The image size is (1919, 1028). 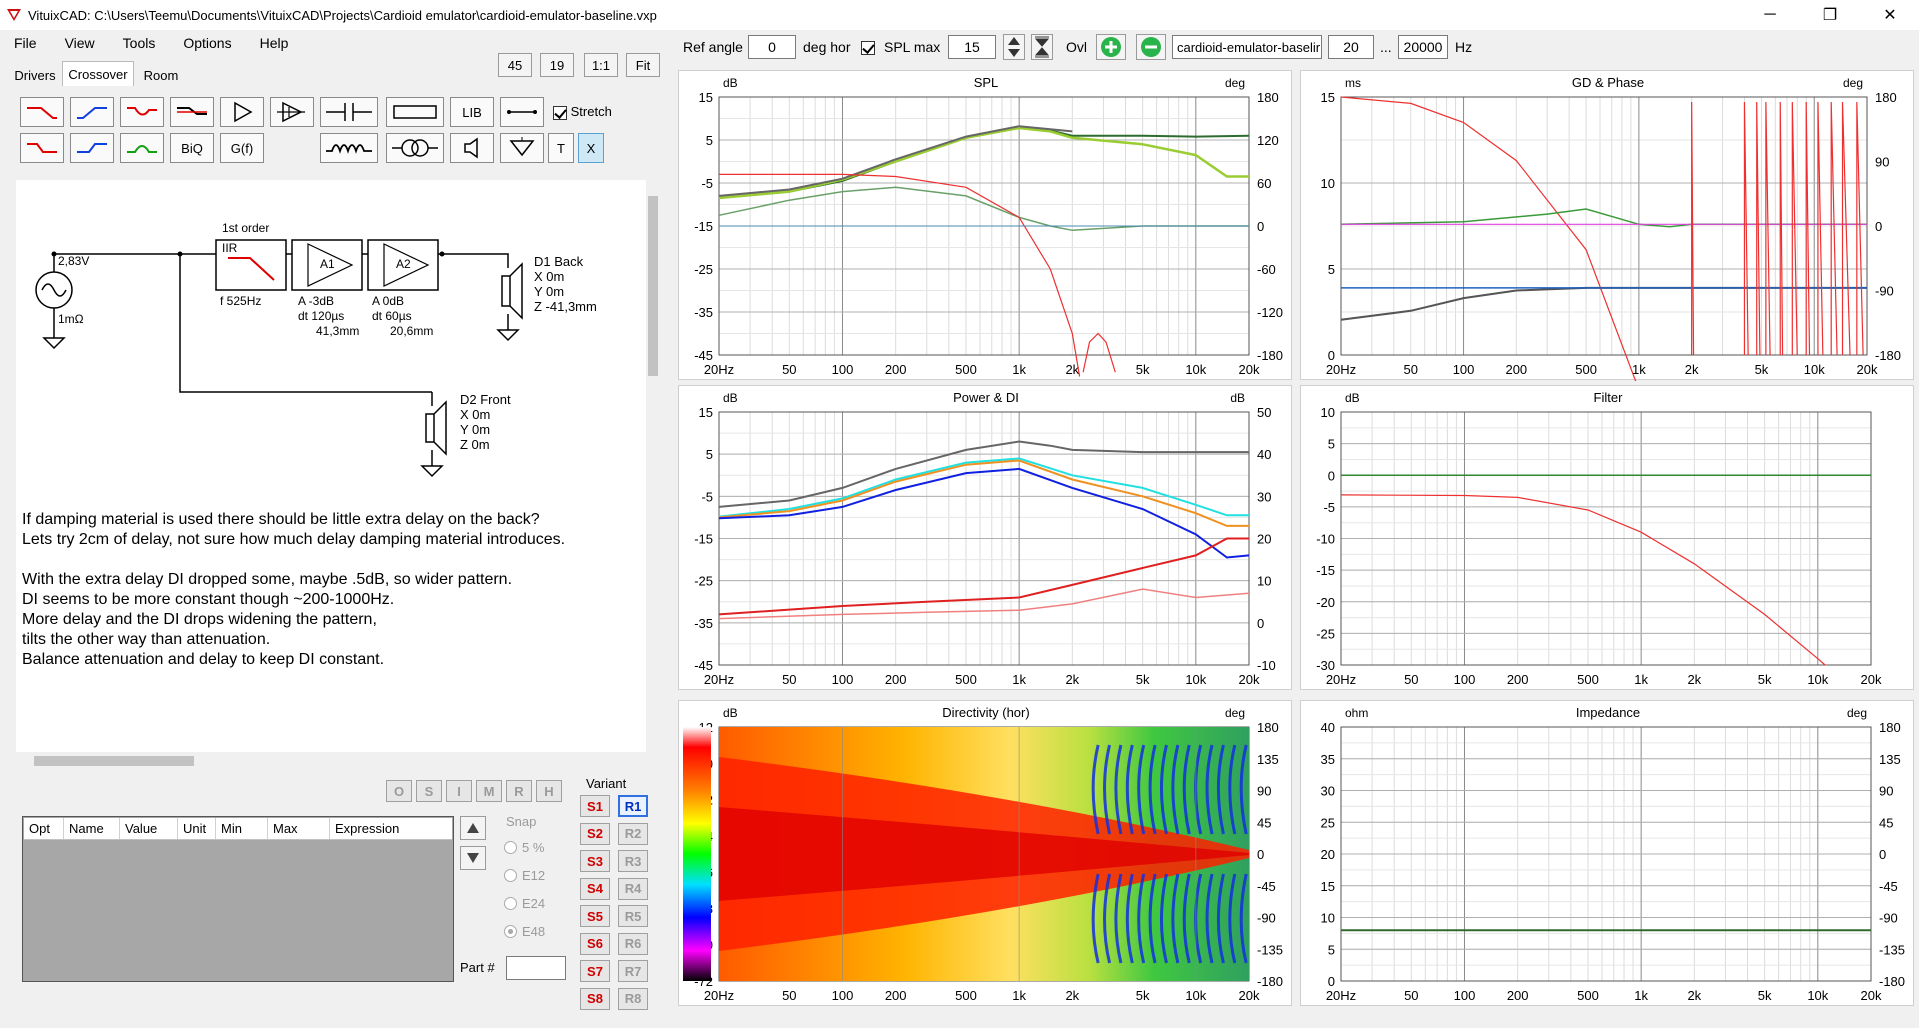 I want to click on x-tool-button: X, so click(x=591, y=148).